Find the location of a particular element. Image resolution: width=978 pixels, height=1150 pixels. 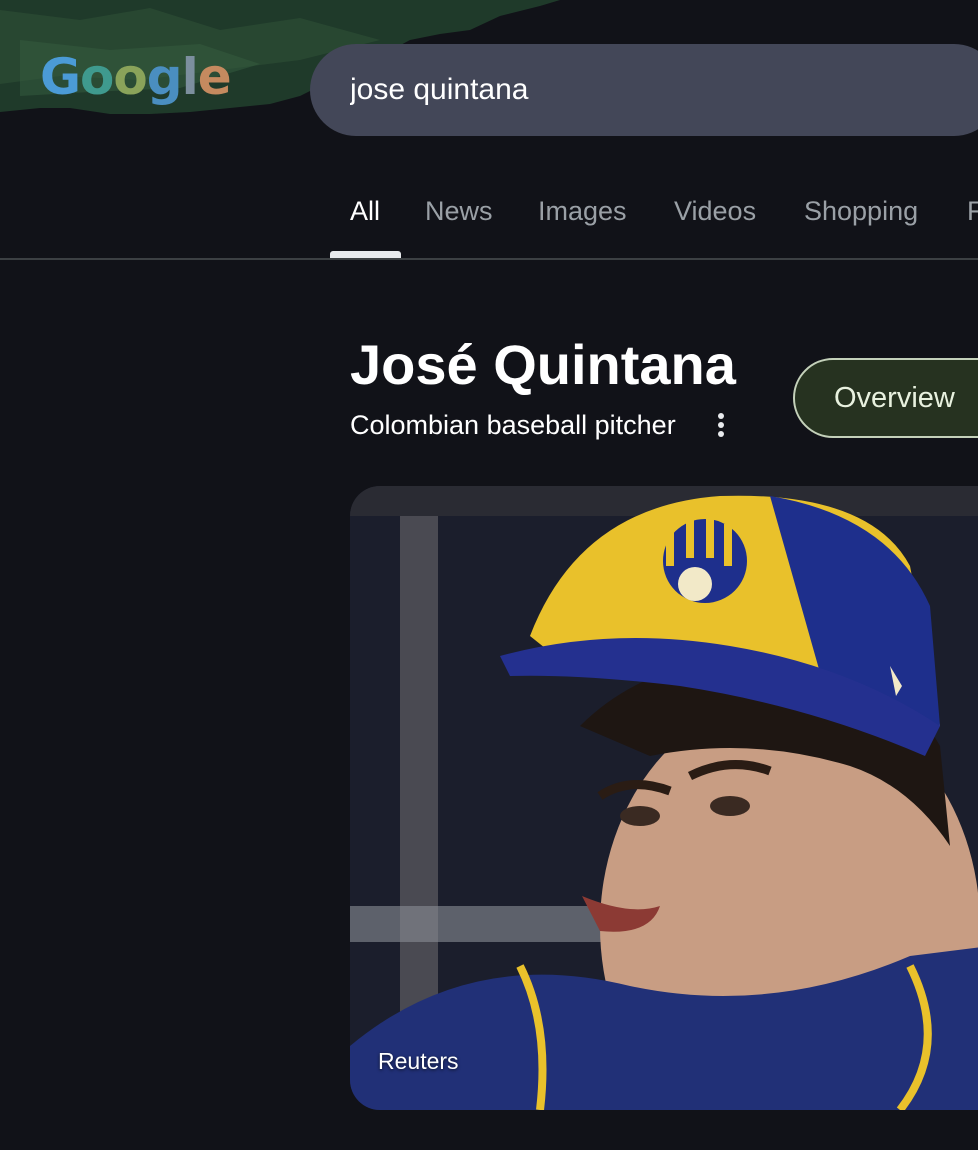

search-input is located at coordinates (650, 90).